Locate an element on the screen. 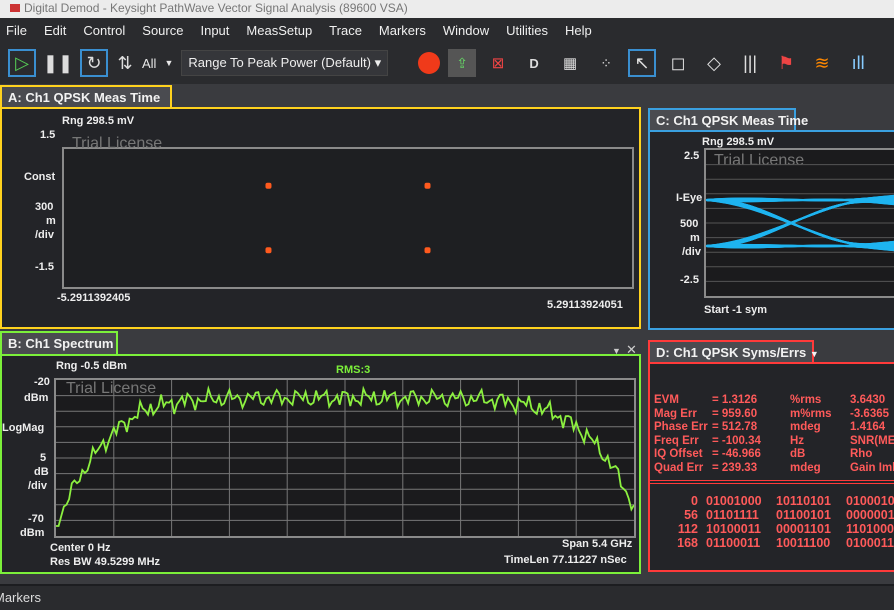 The height and width of the screenshot is (610, 894). menu-control: Control is located at coordinates (104, 30).